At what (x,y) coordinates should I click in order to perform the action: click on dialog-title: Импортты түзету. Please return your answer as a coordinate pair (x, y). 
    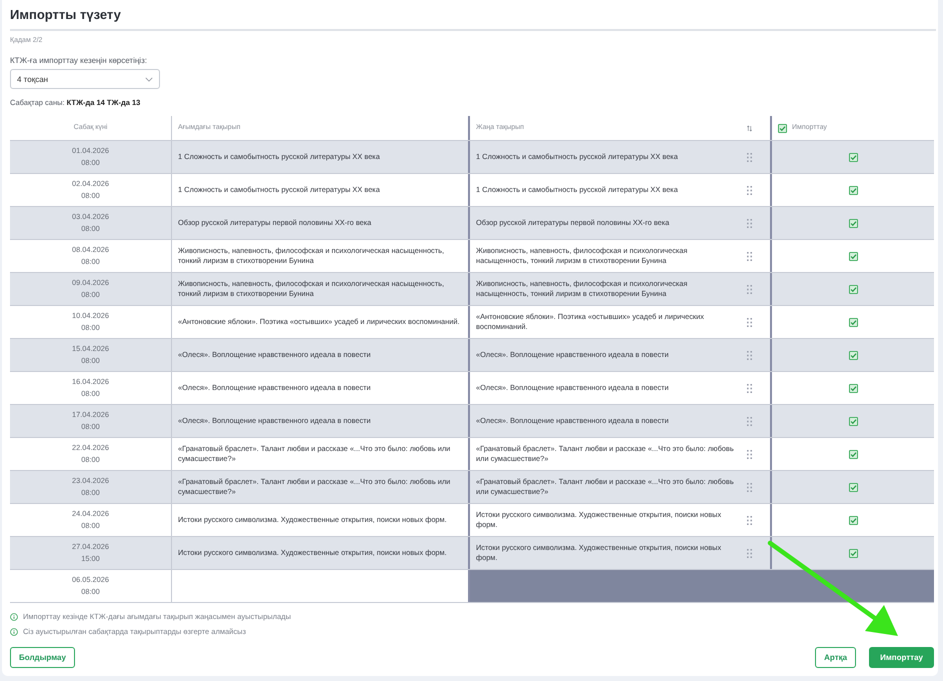
    Looking at the image, I should click on (65, 15).